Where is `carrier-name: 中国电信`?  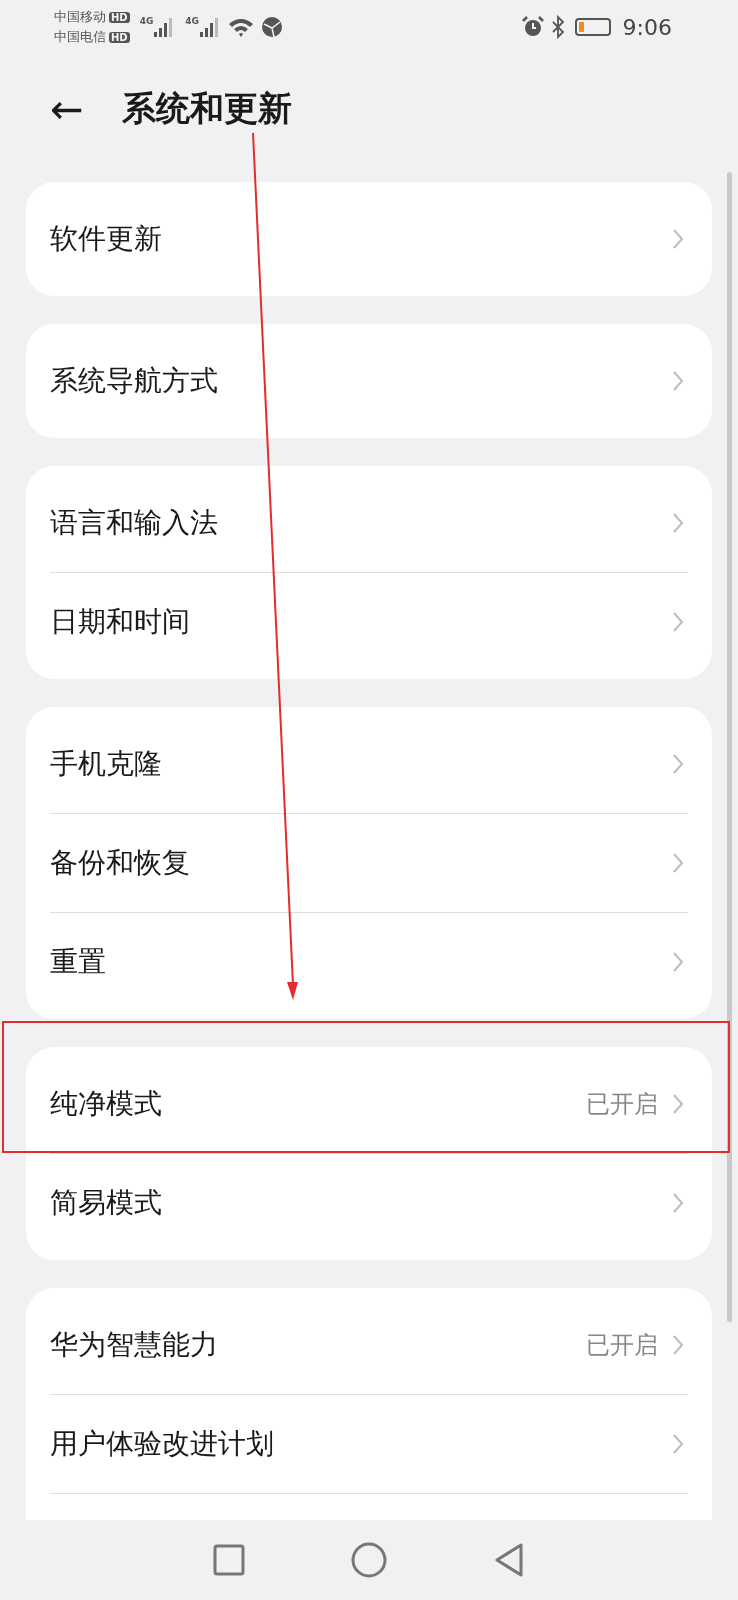 carrier-name: 中国电信 is located at coordinates (80, 37).